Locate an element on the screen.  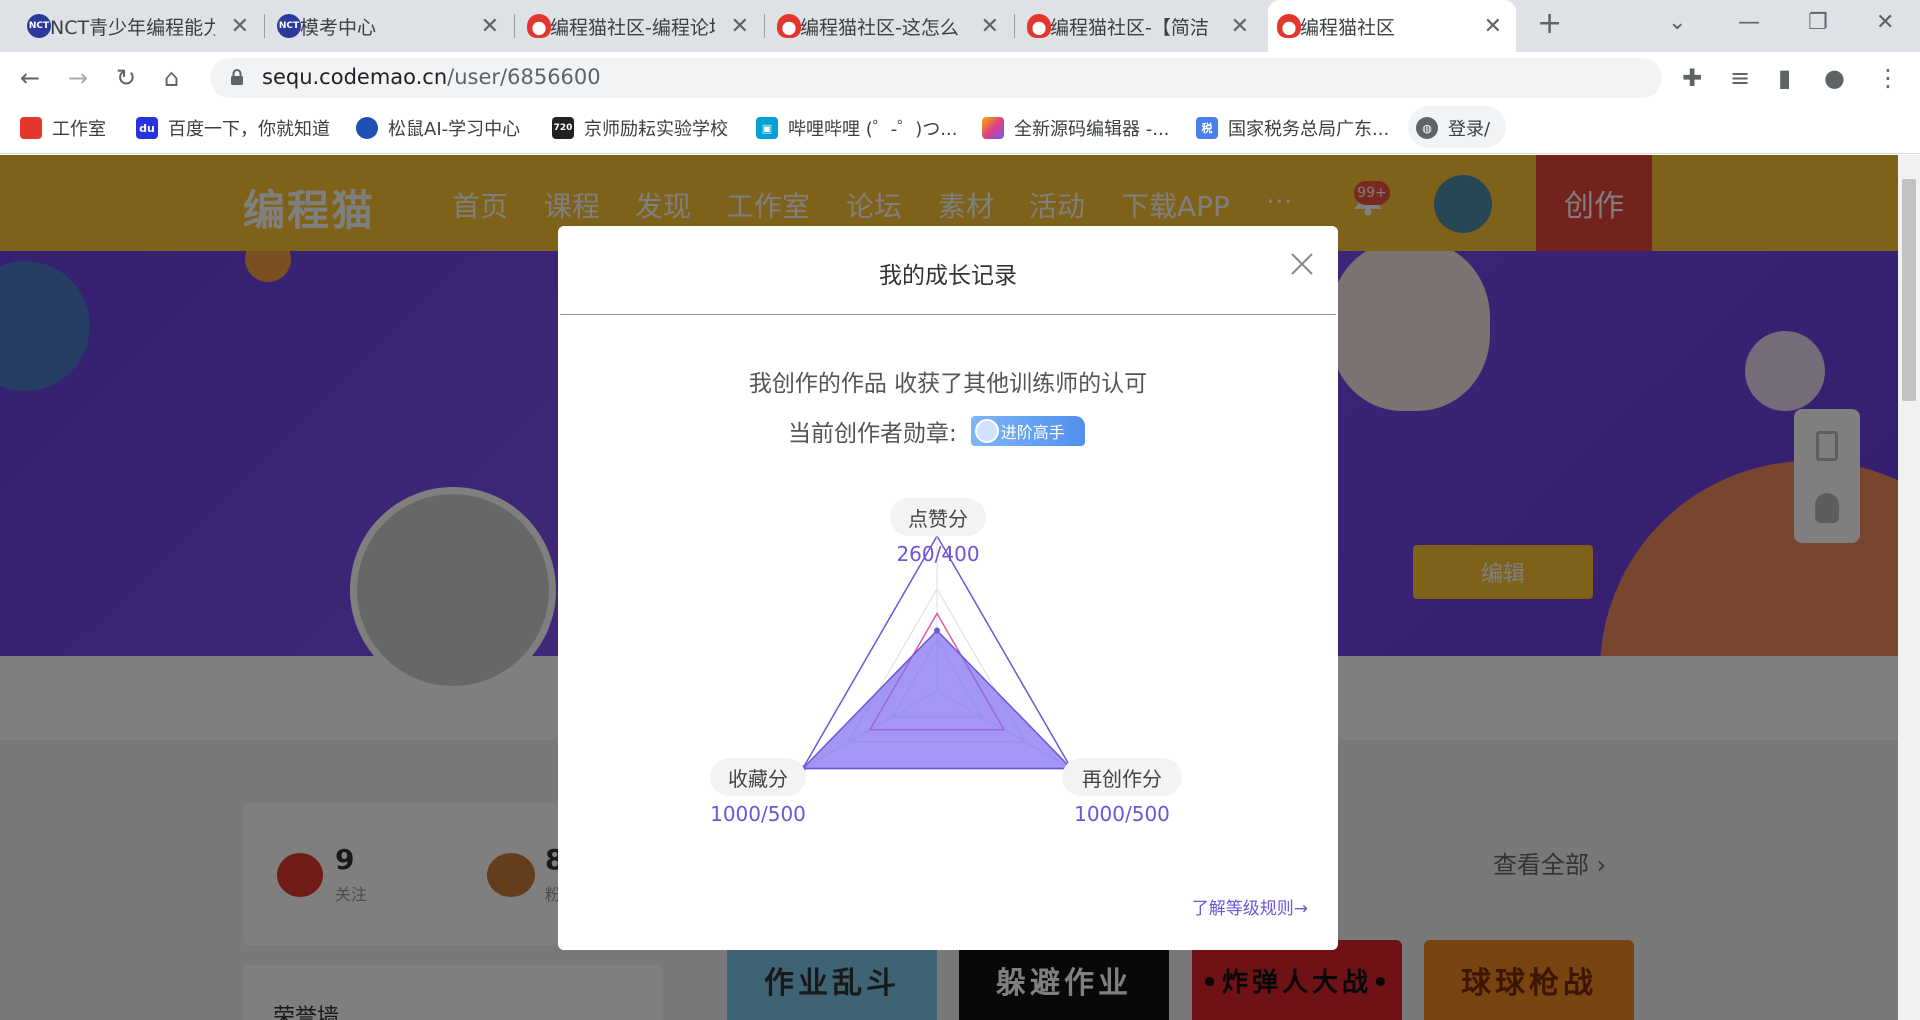
radar-axis-label: 收藏分 is located at coordinates (758, 777).